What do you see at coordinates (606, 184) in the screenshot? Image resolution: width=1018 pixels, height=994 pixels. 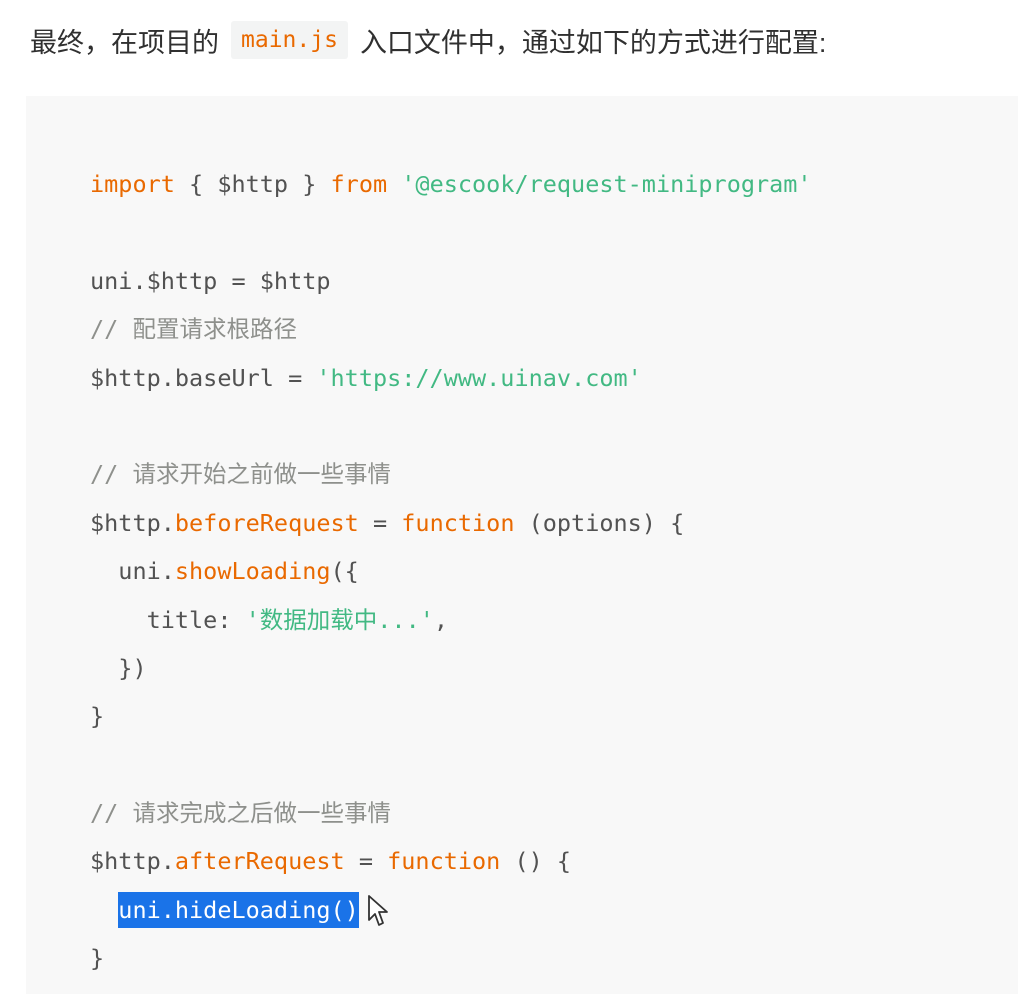 I see `string-token: '@escook/request-miniprogram'` at bounding box center [606, 184].